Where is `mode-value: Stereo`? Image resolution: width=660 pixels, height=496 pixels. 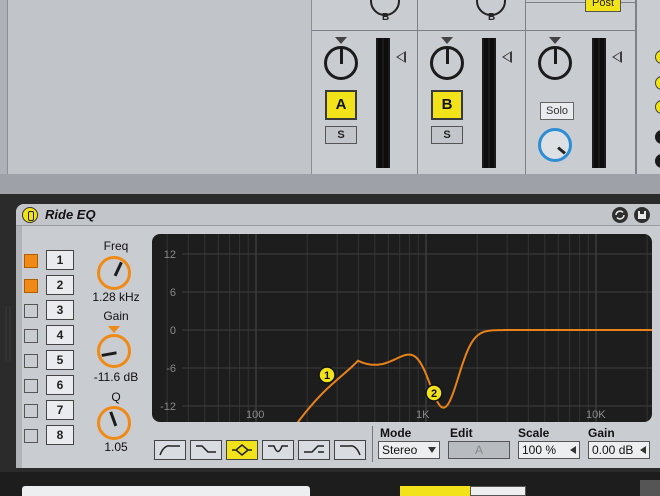
mode-value: Stereo is located at coordinates (400, 450).